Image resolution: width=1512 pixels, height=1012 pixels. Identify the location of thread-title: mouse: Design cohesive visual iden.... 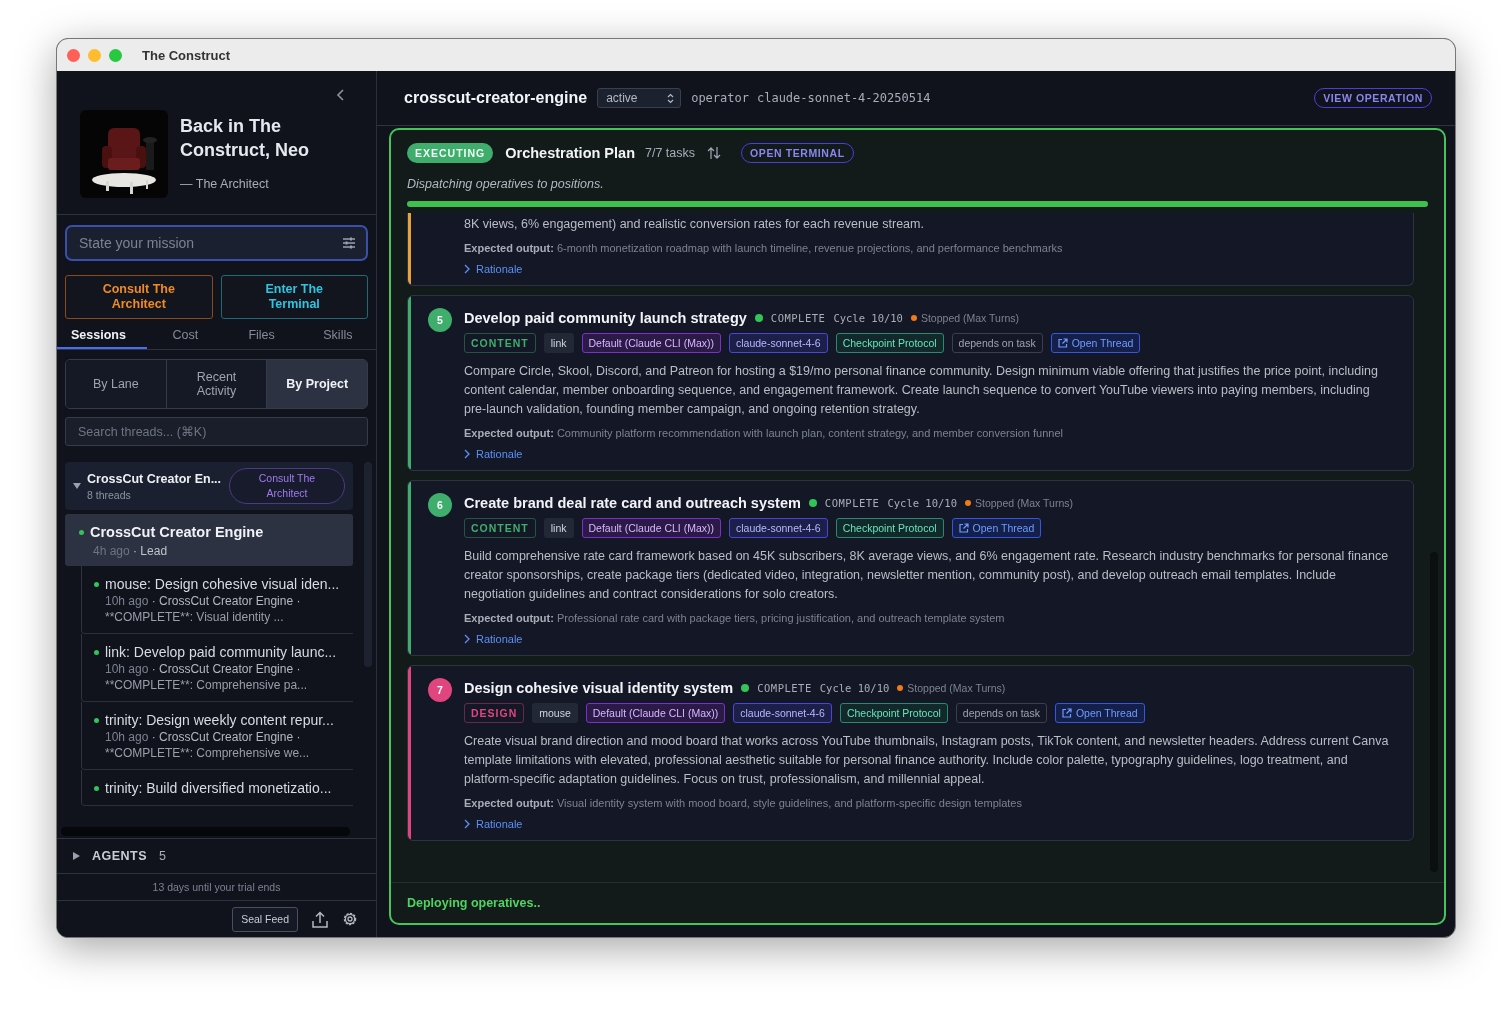
(222, 584).